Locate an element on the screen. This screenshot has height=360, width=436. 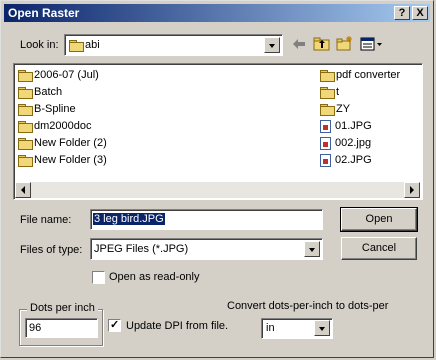
new-folder-button is located at coordinates (345, 43).